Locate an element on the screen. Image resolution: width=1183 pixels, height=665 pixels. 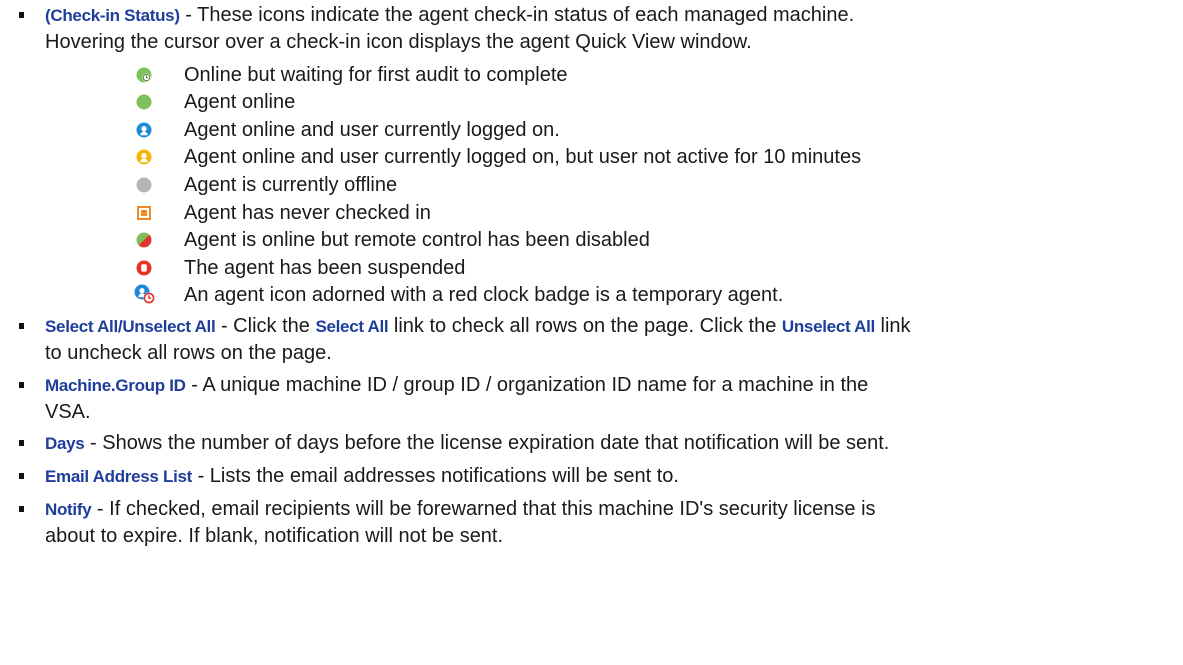
status-label: Agent is currently offline is located at coordinates (291, 185).